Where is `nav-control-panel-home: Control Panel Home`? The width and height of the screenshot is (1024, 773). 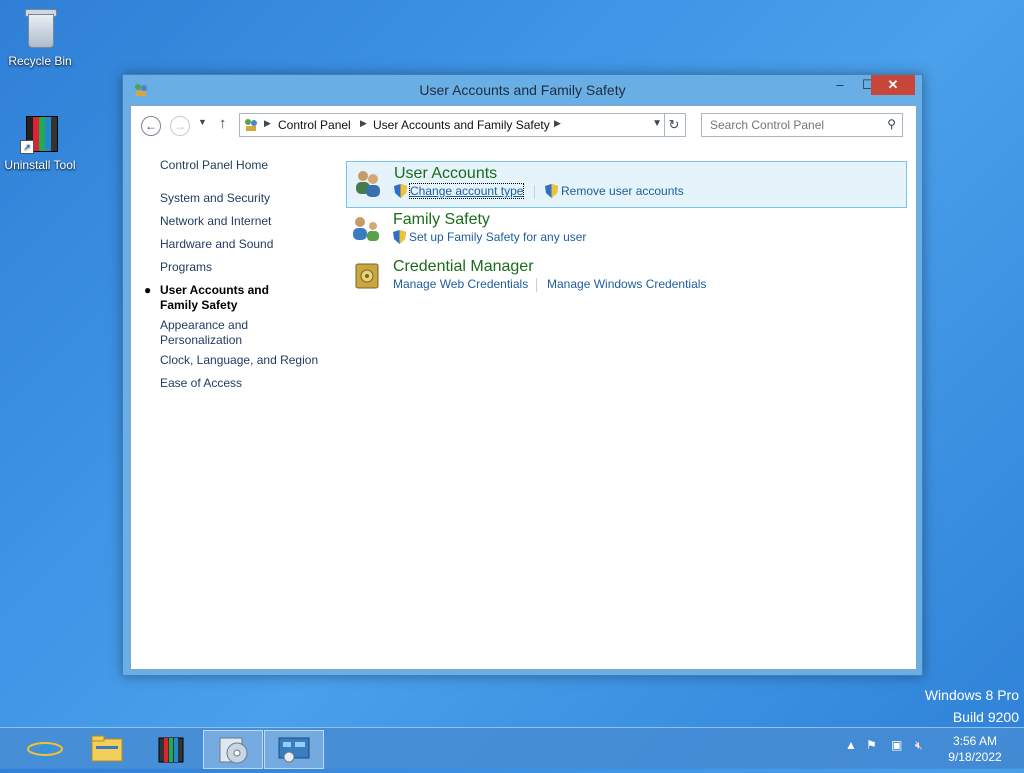 nav-control-panel-home: Control Panel Home is located at coordinates (245, 165).